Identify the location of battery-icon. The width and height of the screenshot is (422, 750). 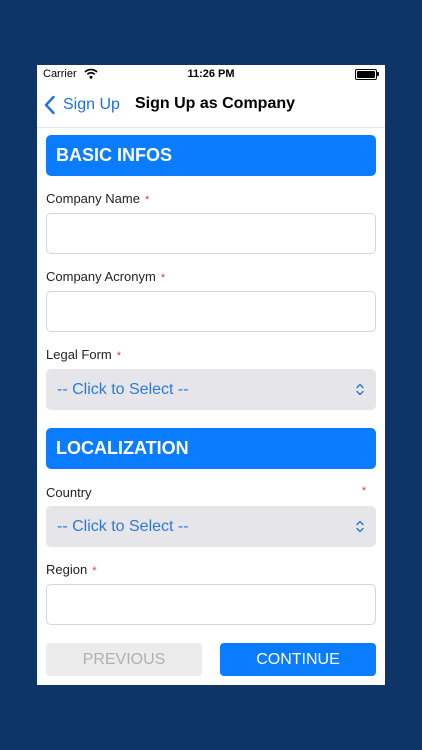
(367, 74).